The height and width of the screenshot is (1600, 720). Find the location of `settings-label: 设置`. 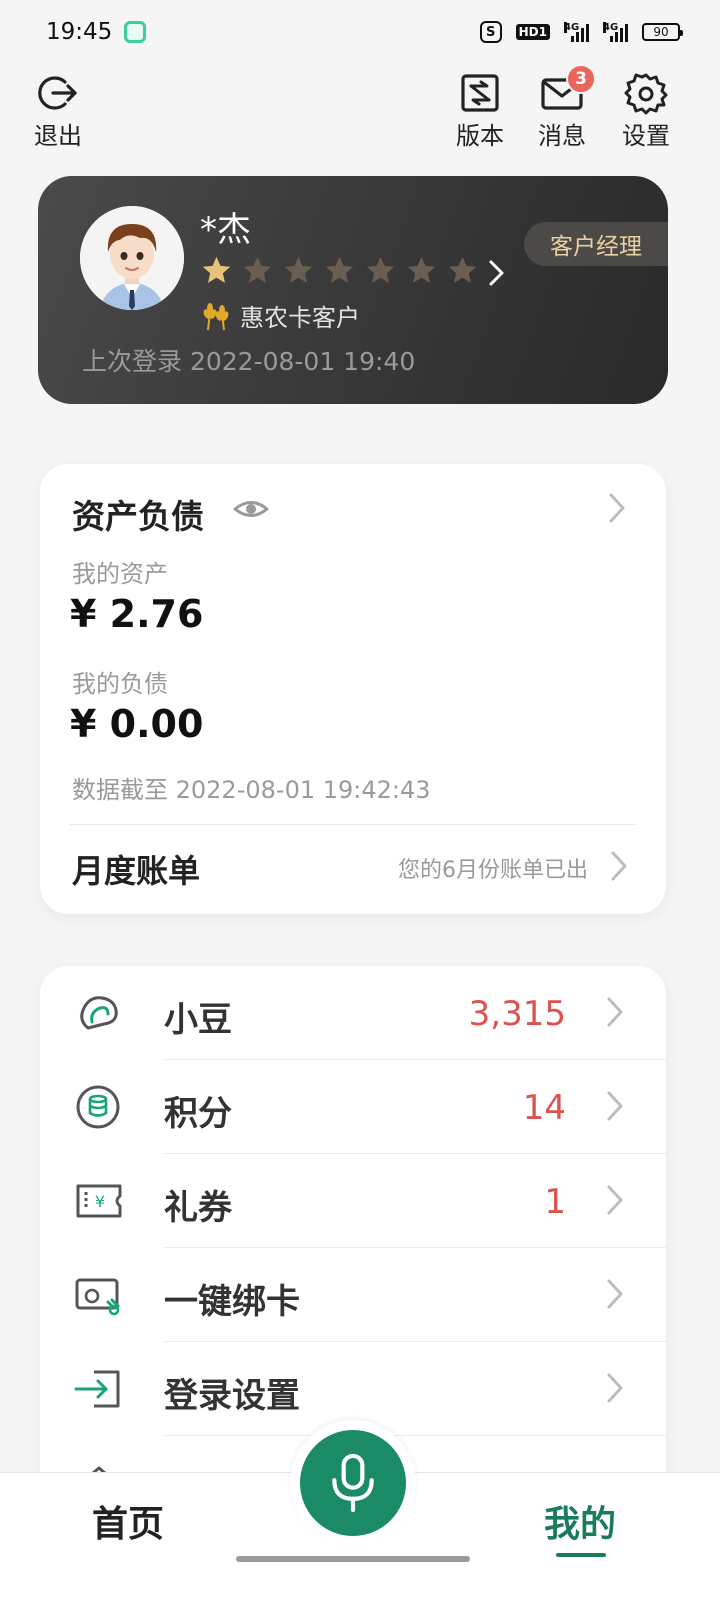

settings-label: 设置 is located at coordinates (646, 136).